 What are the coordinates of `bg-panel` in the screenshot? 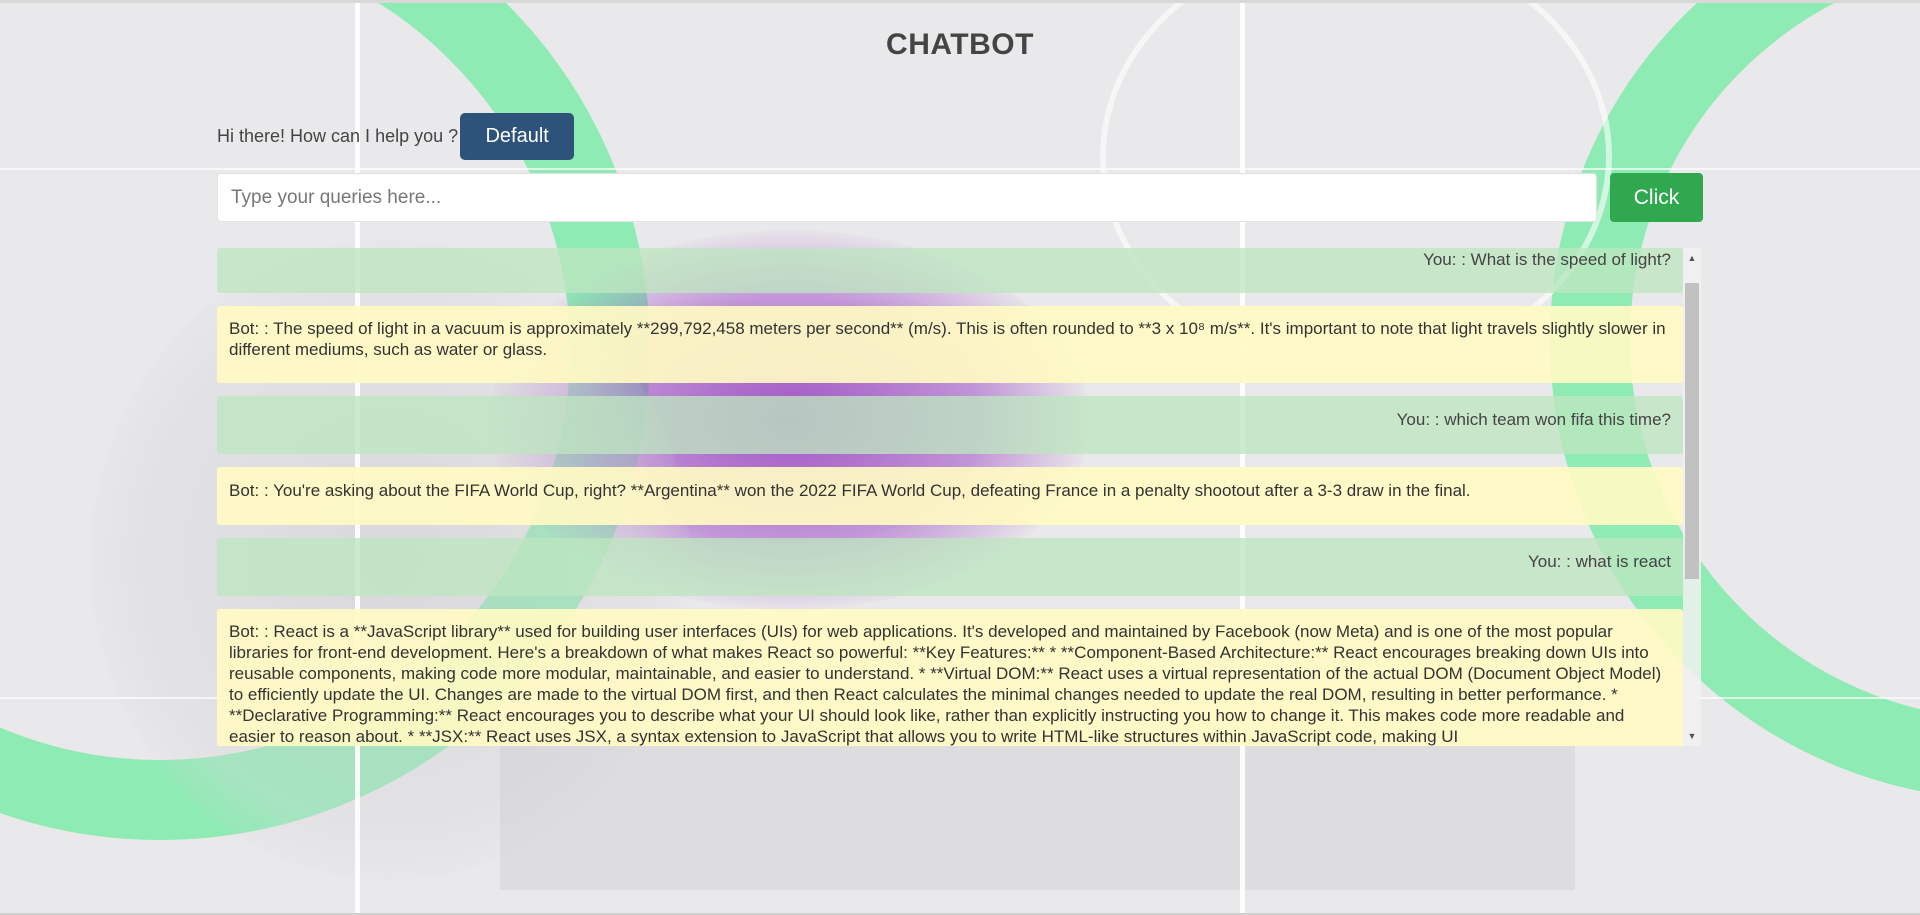 It's located at (1037, 815).